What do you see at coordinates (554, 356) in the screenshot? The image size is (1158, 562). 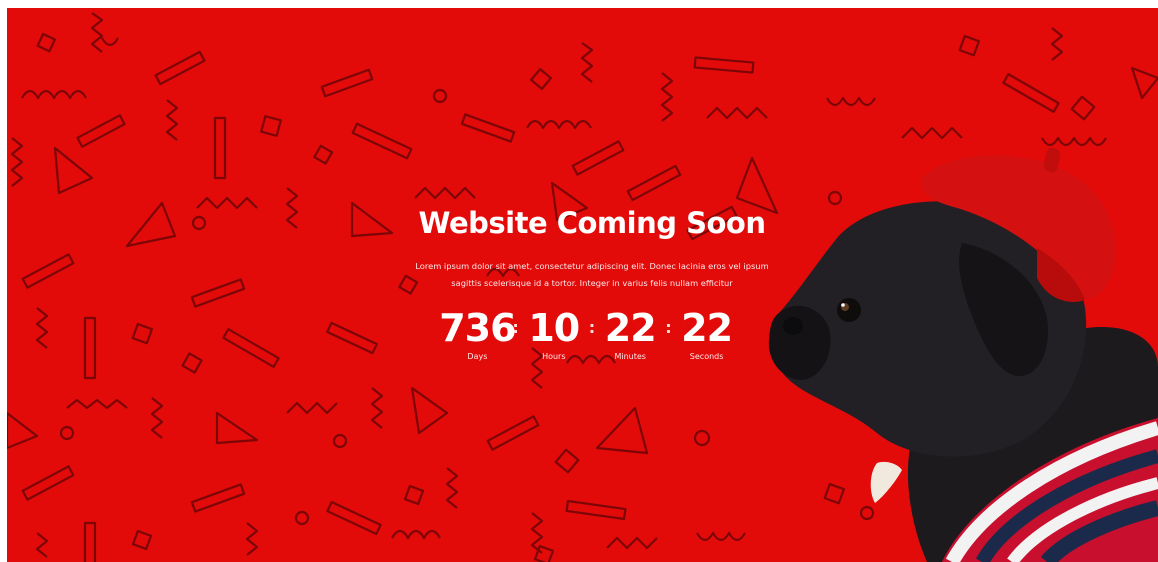 I see `hours-label: Hours` at bounding box center [554, 356].